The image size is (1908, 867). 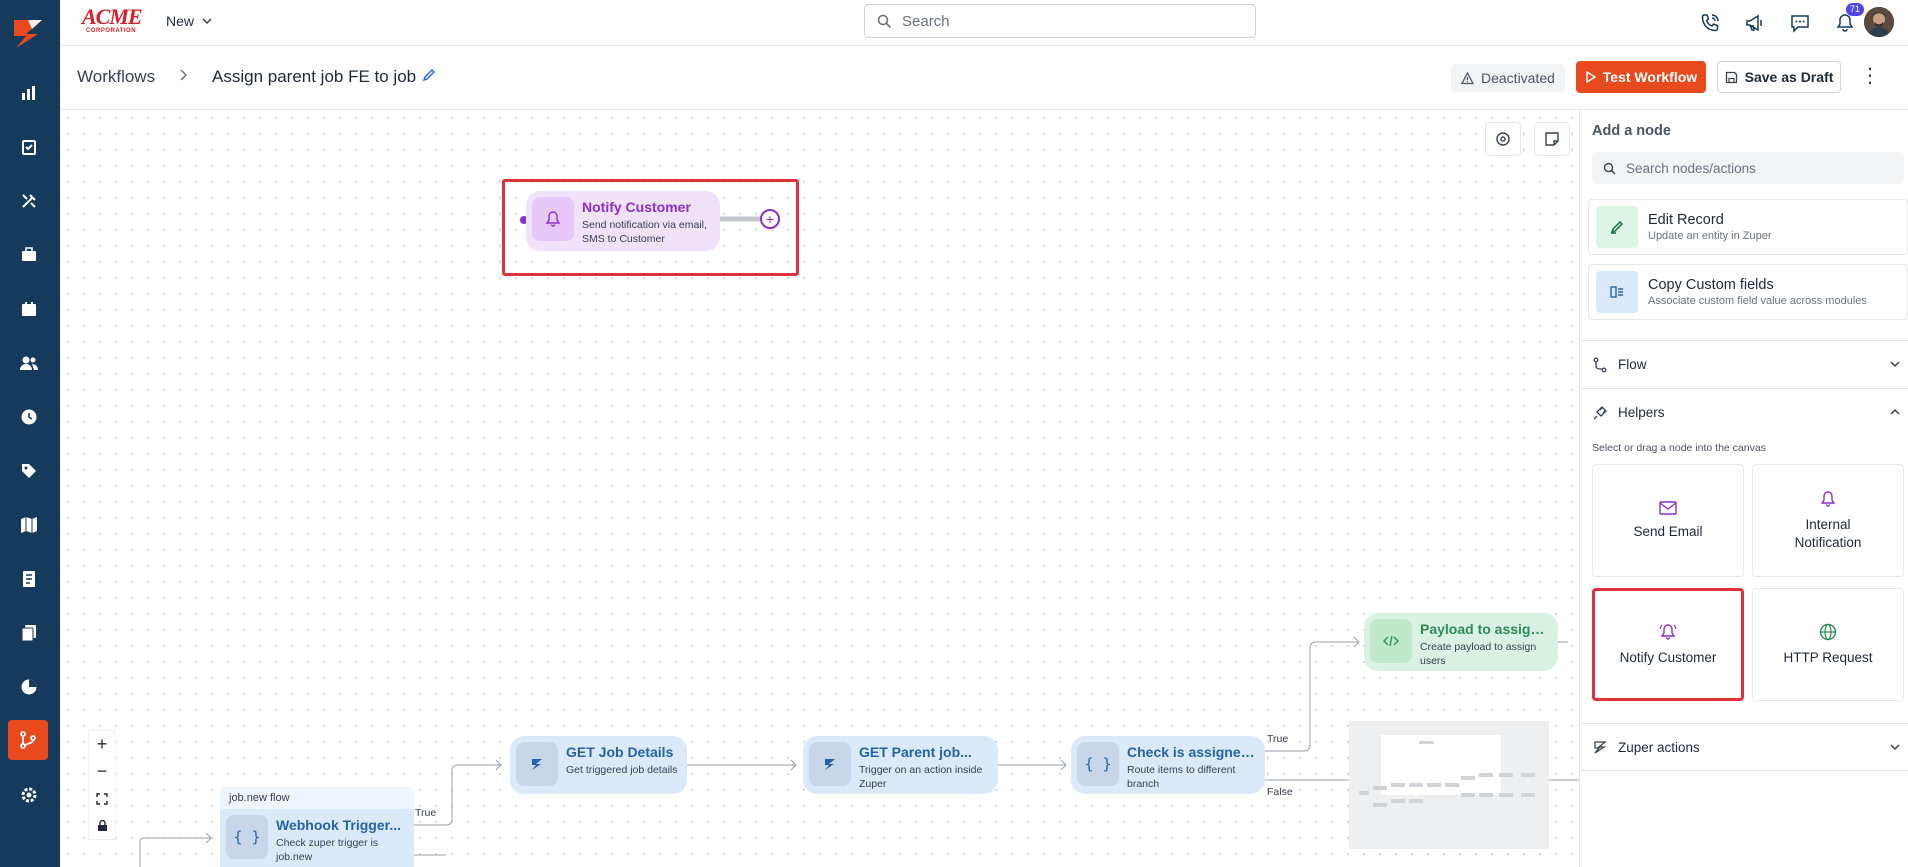 I want to click on edge-label-false: False, so click(x=1280, y=792).